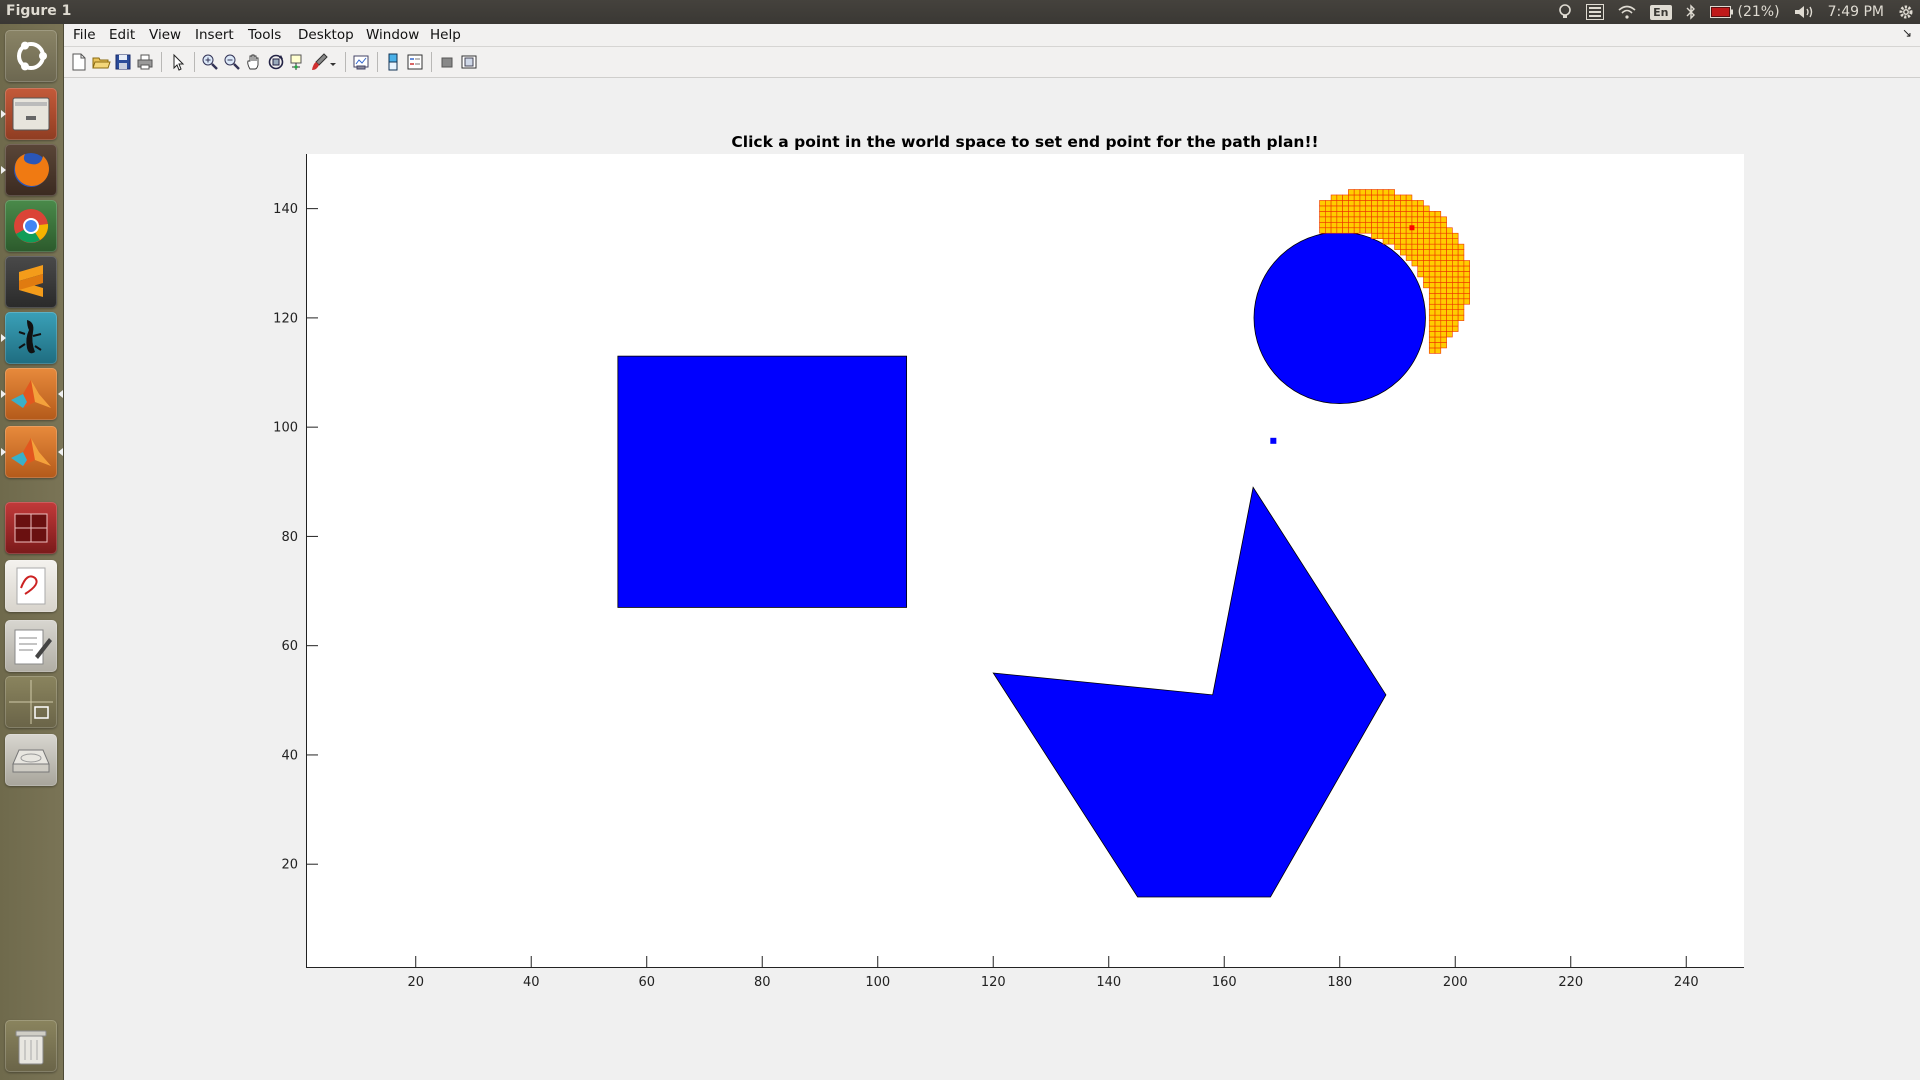 The image size is (1920, 1080). What do you see at coordinates (232, 62) in the screenshot?
I see `zoom-out-icon` at bounding box center [232, 62].